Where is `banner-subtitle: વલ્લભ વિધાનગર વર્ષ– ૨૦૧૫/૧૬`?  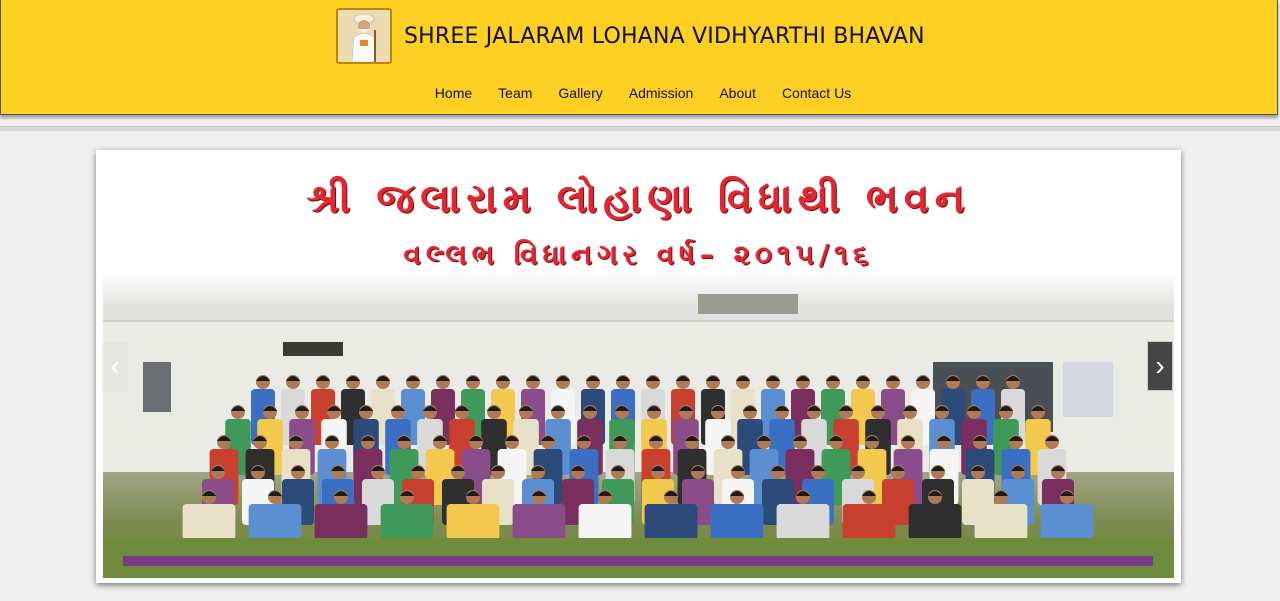
banner-subtitle: વલ્લભ વિધાનગર વર્ષ– ૨૦૧૫/૧૬ is located at coordinates (638, 254).